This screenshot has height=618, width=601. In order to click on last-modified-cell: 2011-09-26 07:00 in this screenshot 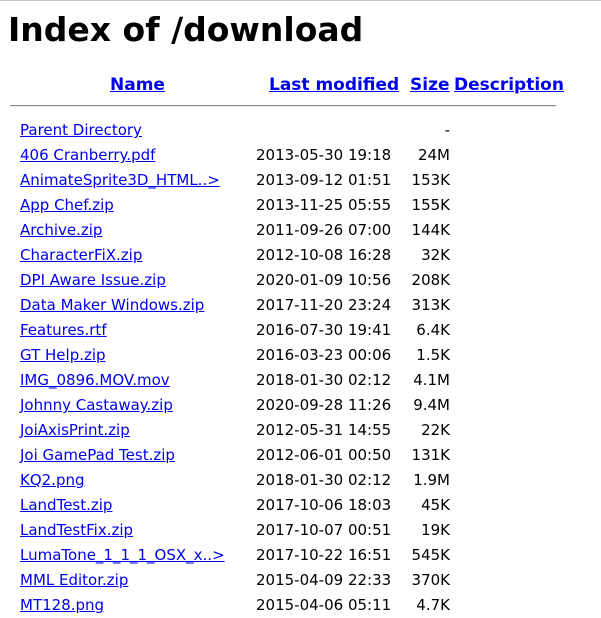, I will do `click(324, 230)`.